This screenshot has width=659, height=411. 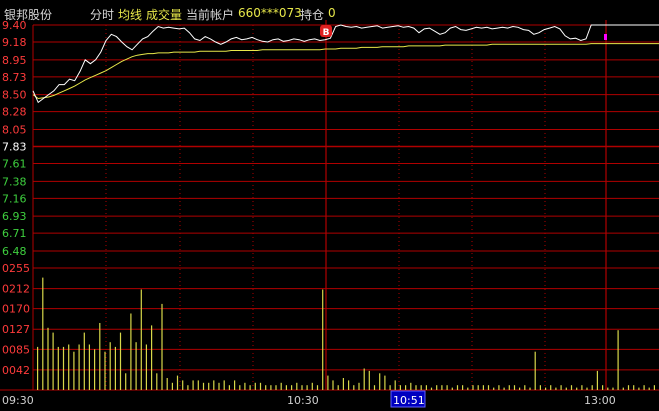 I want to click on price-tick-label: 8.28, so click(x=14, y=112).